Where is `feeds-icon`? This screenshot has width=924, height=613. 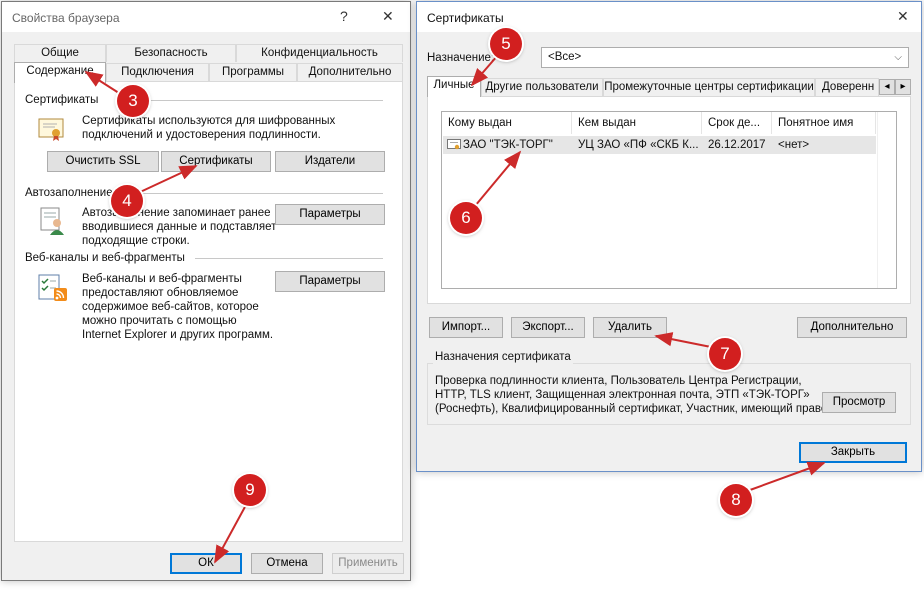 feeds-icon is located at coordinates (53, 289).